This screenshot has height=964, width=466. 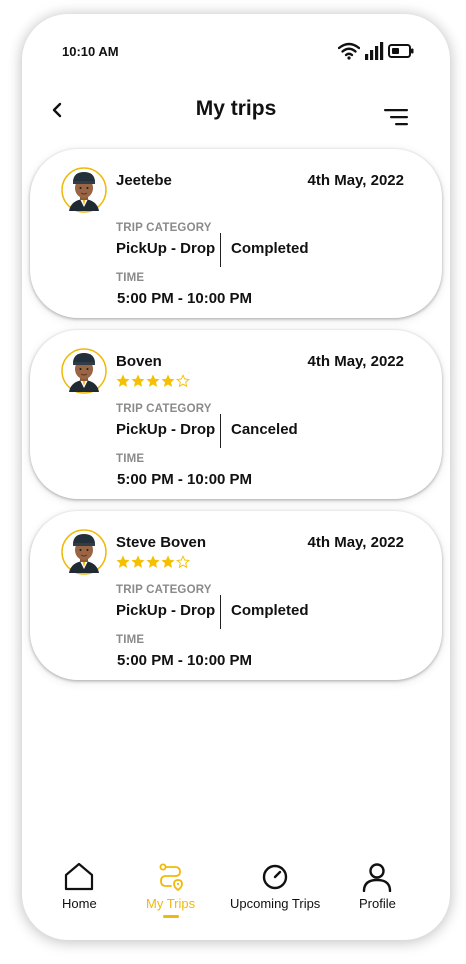 I want to click on nav-my-trips: My Trips, so click(x=170, y=890).